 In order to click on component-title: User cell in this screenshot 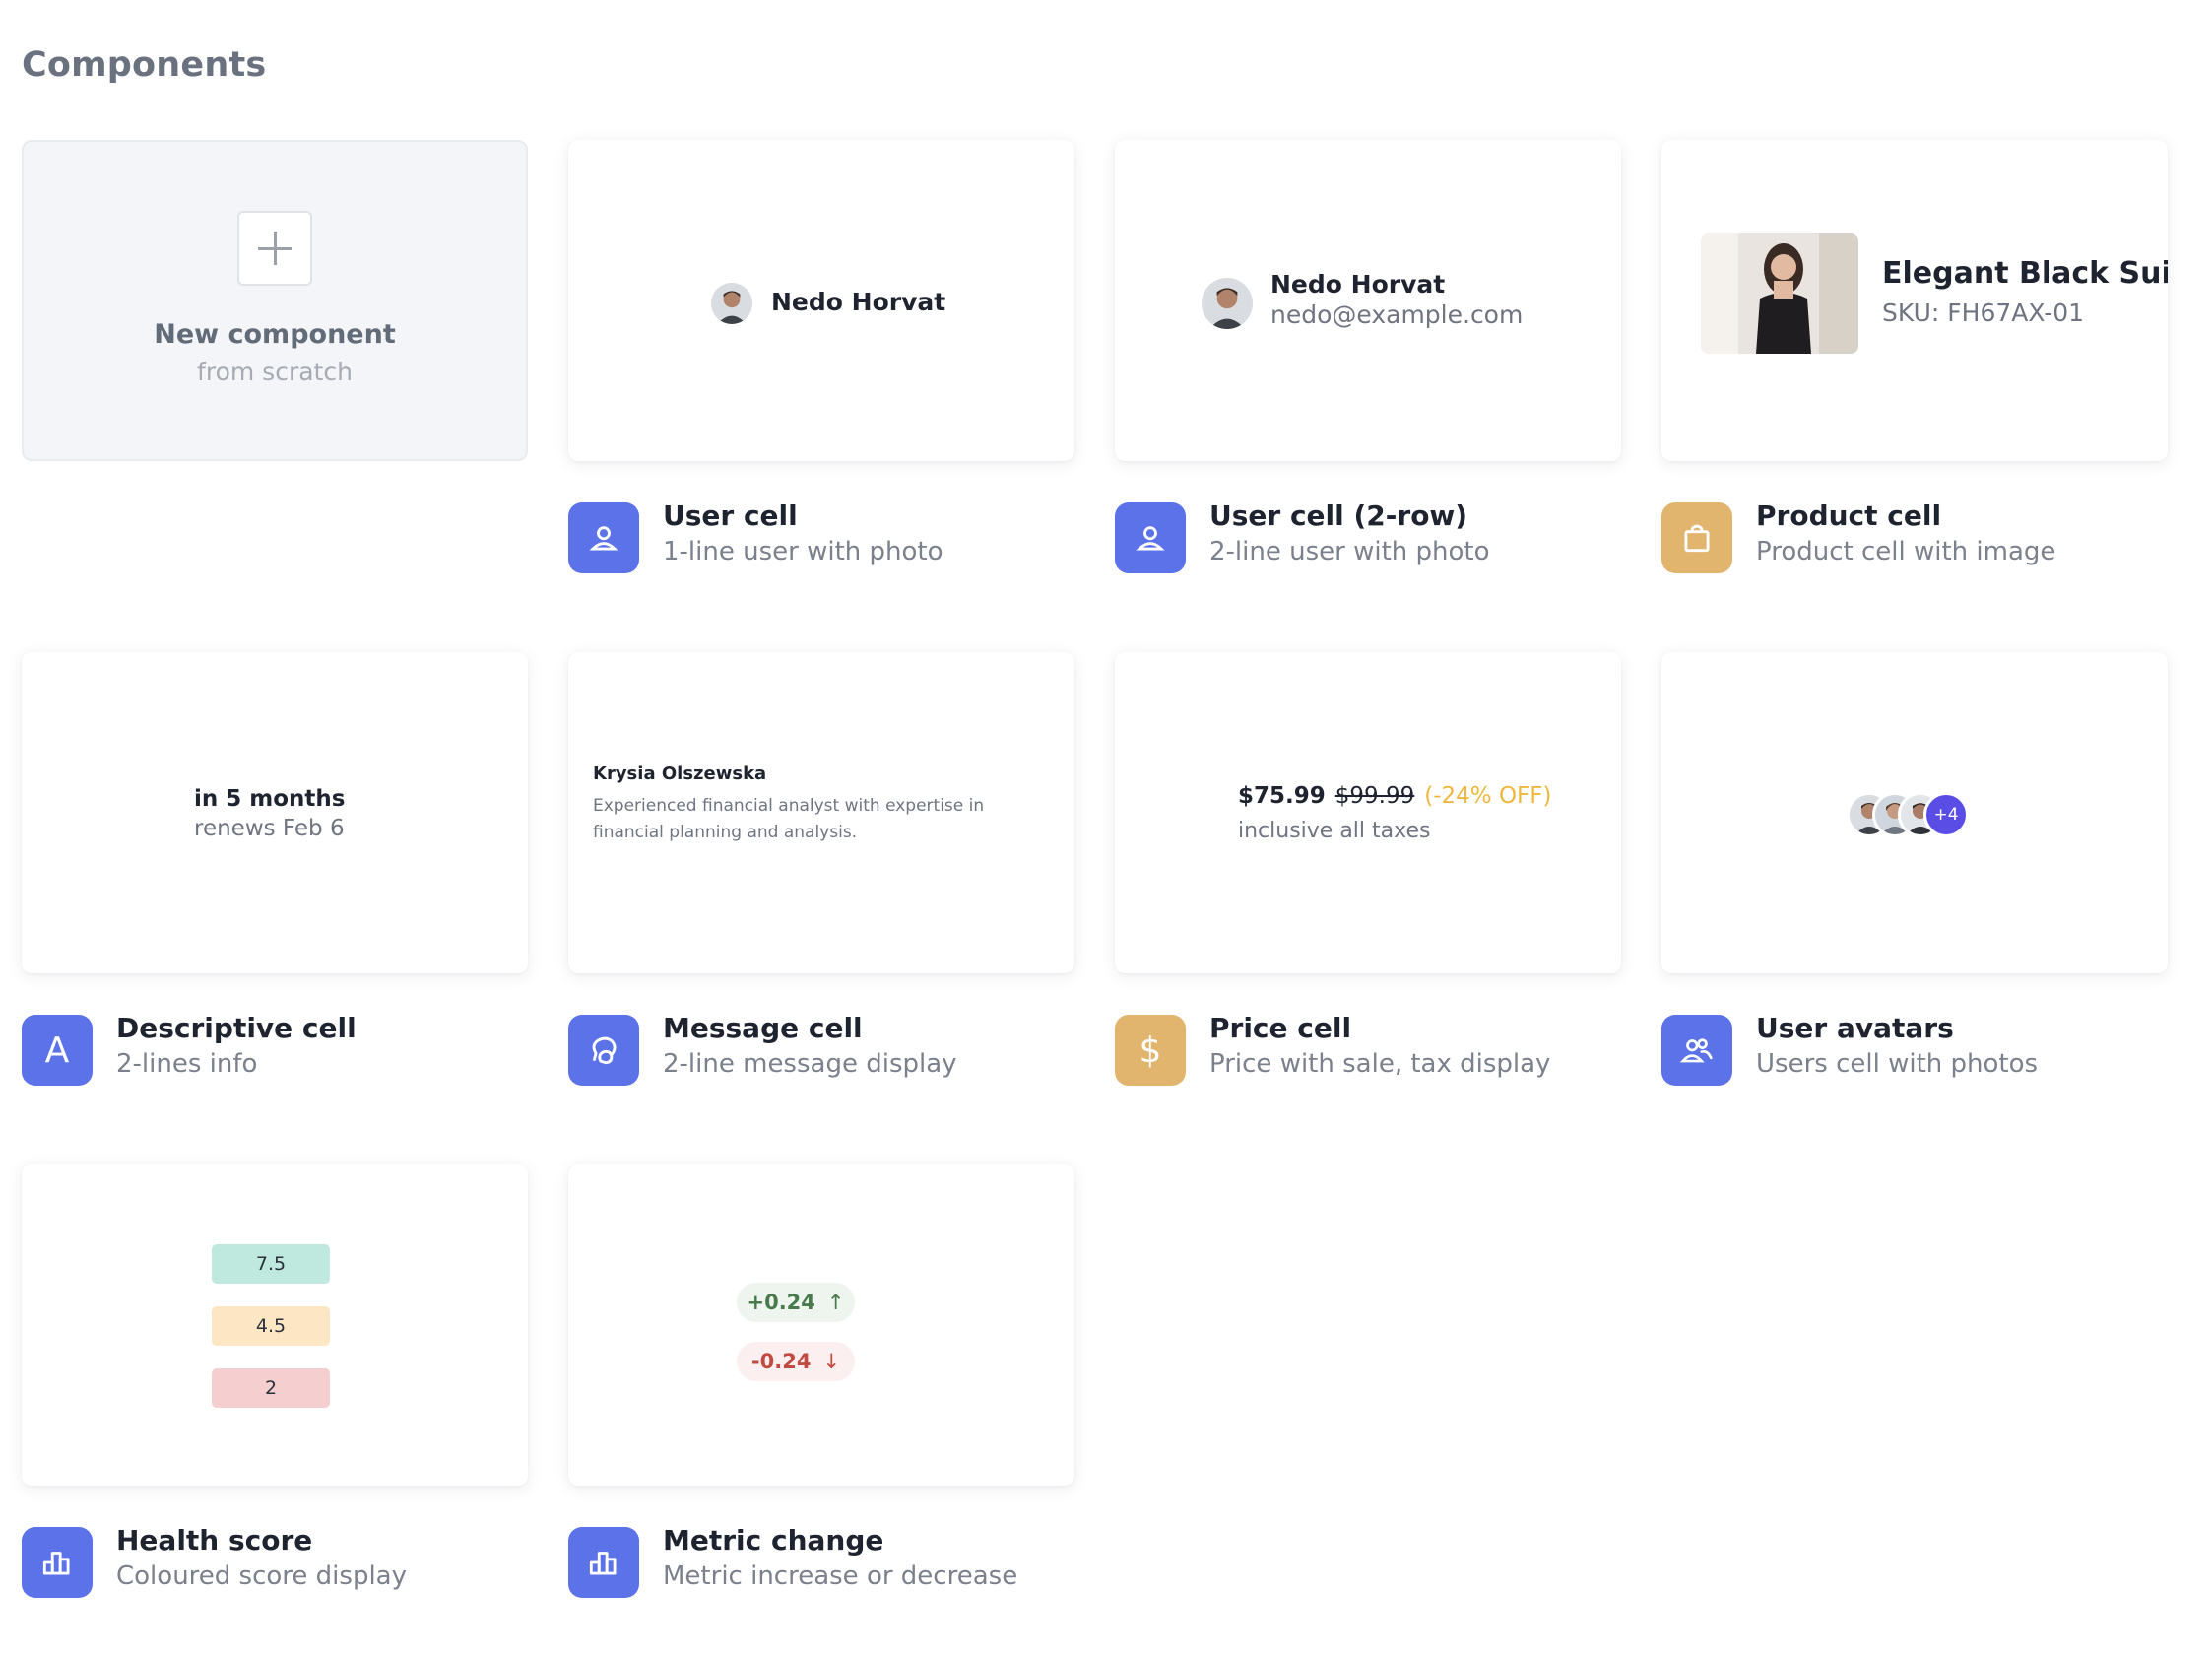, I will do `click(730, 515)`.